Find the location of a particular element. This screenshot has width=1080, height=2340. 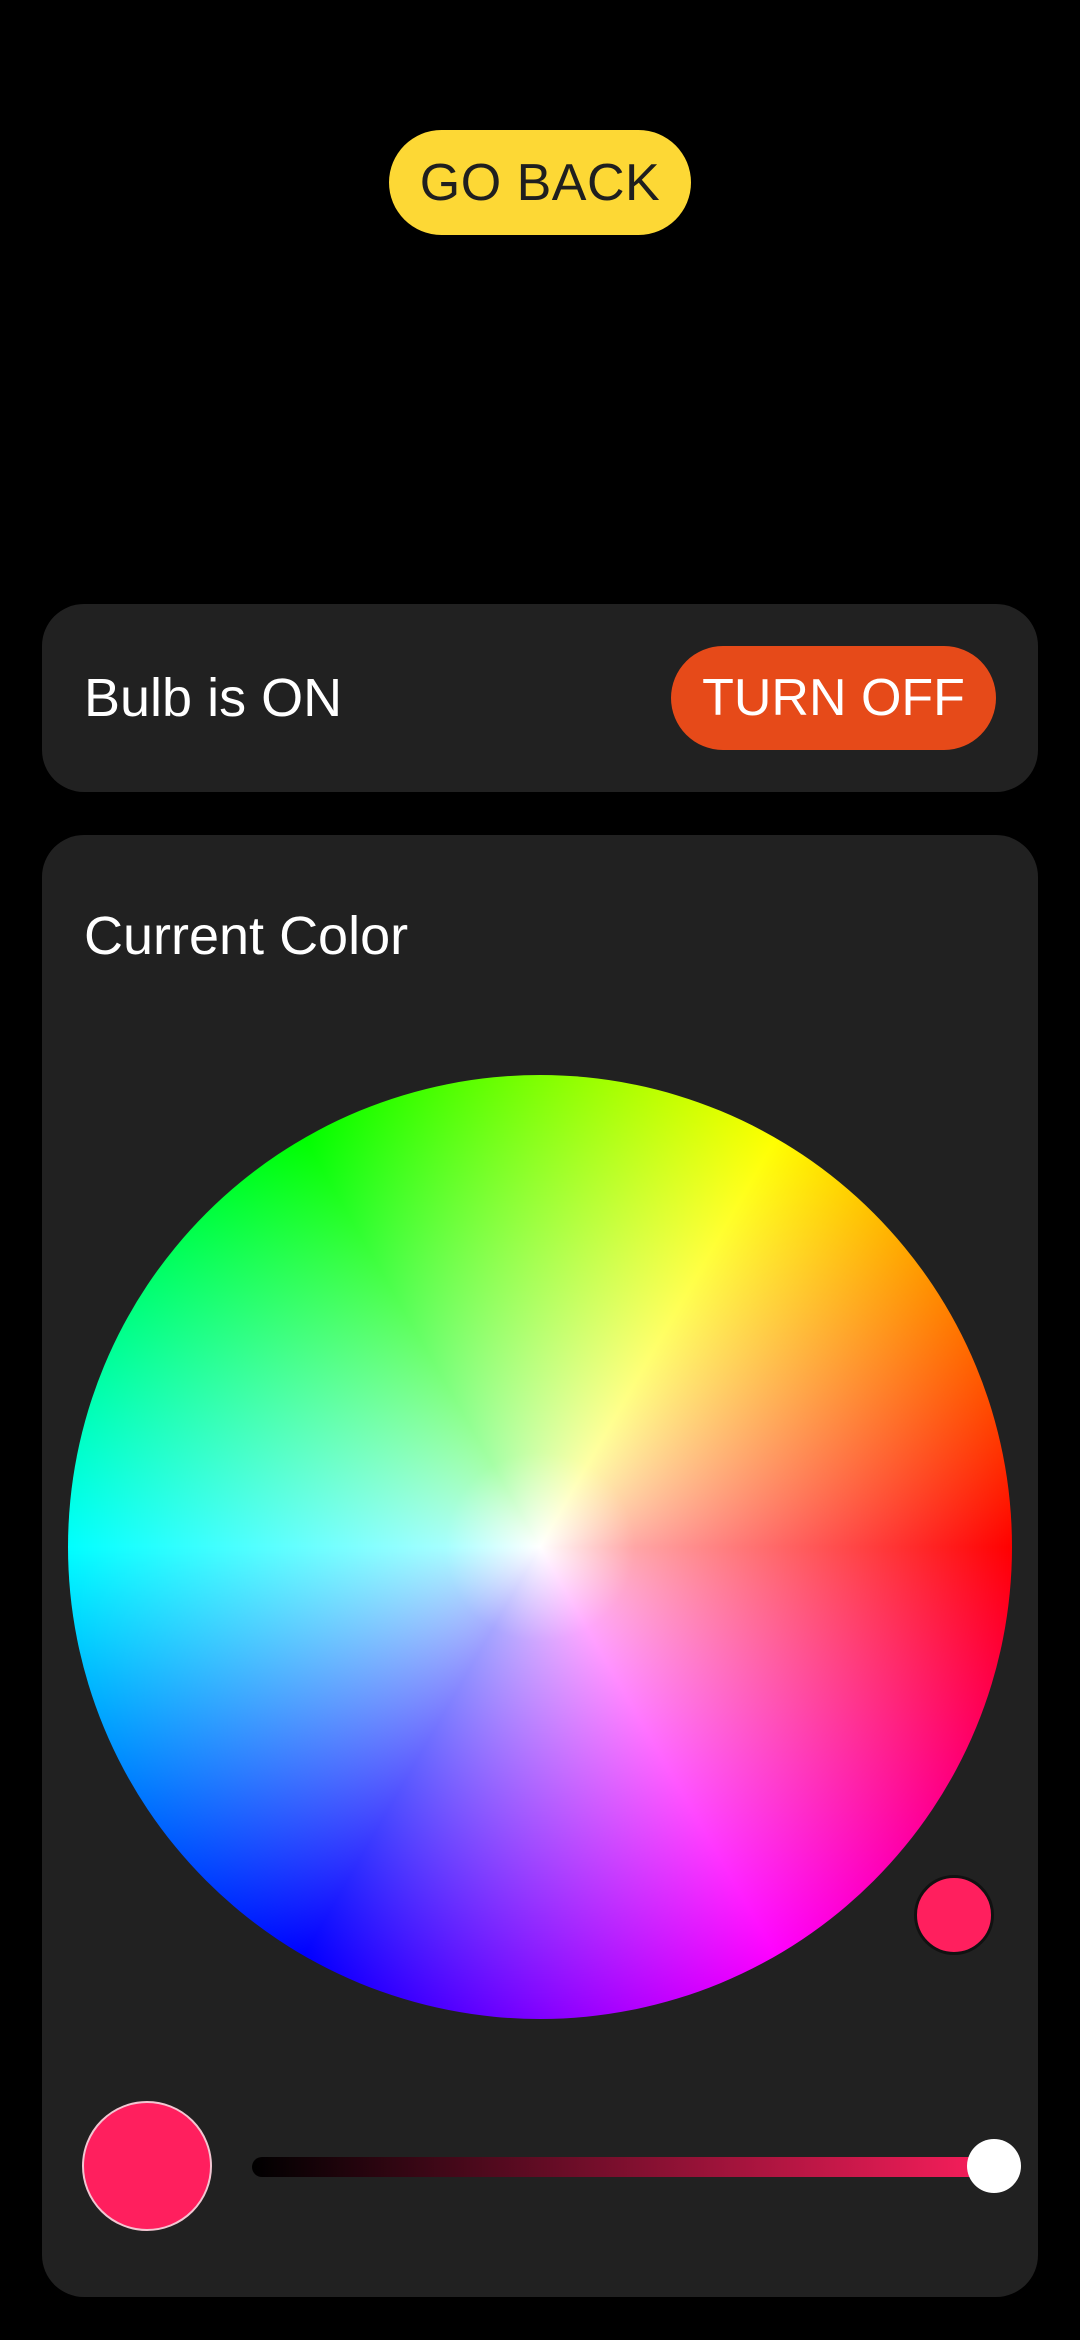

bulb-status-card: Bulb is ON TURN OFF is located at coordinates (540, 698).